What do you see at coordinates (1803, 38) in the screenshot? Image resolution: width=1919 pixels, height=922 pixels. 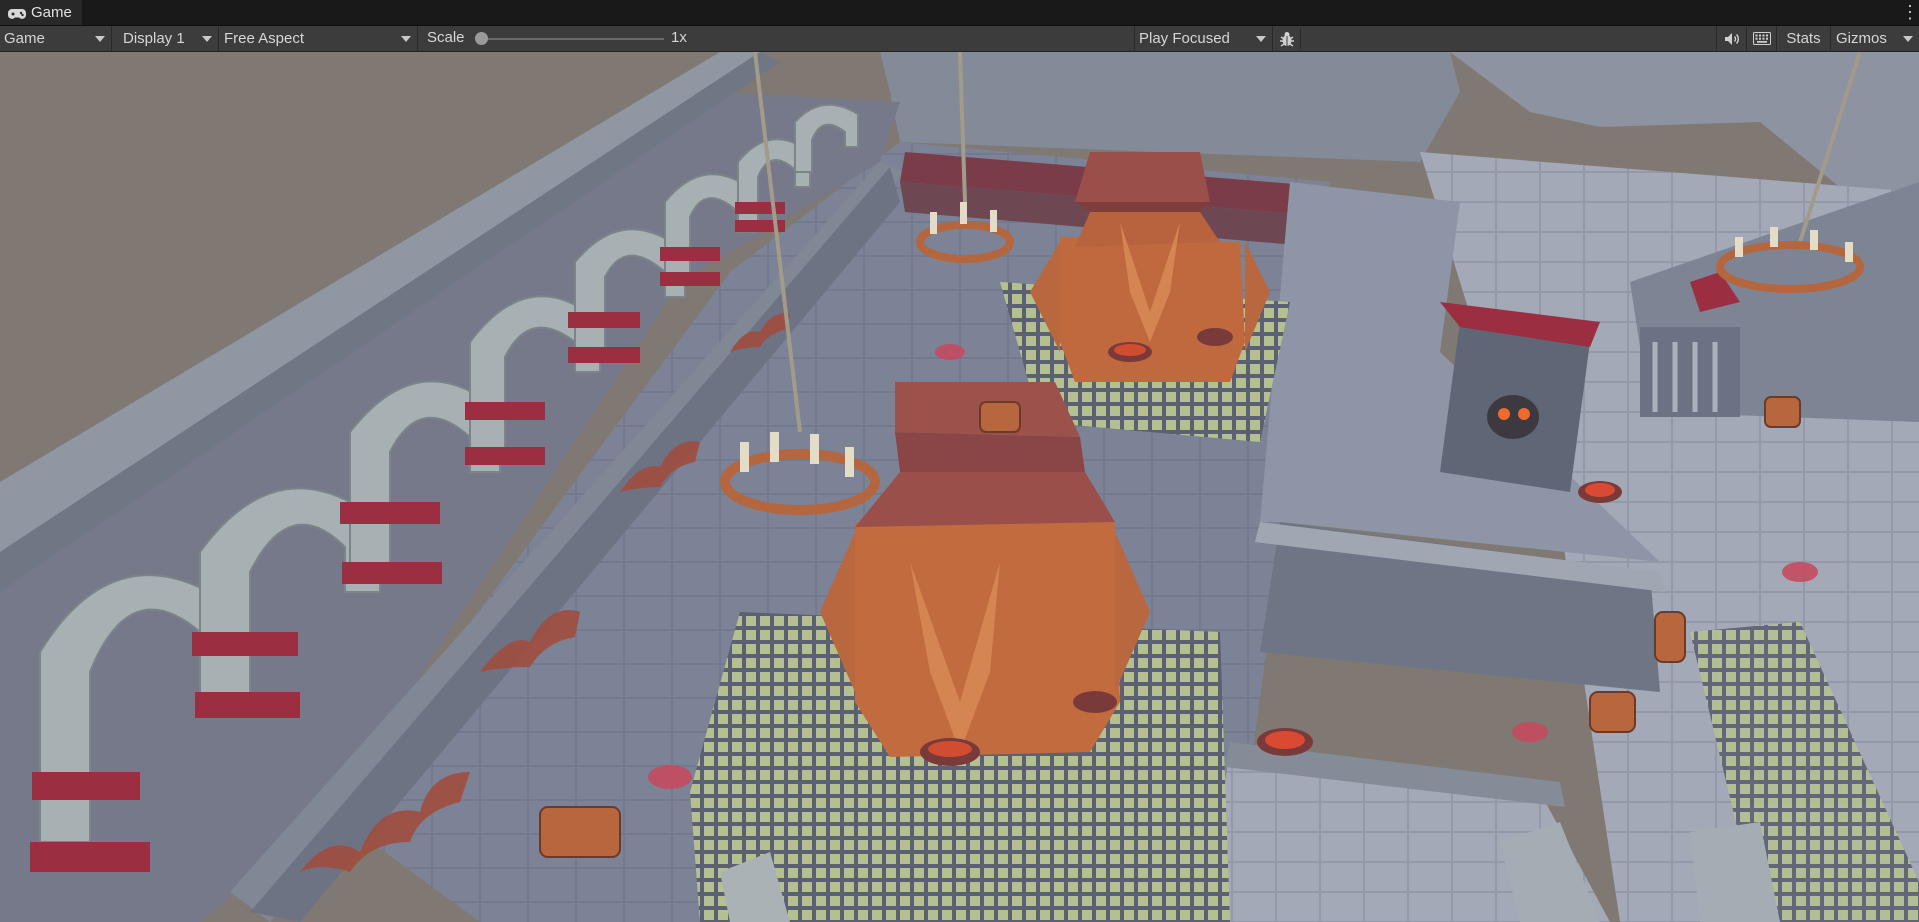 I see `stats-button: Stats` at bounding box center [1803, 38].